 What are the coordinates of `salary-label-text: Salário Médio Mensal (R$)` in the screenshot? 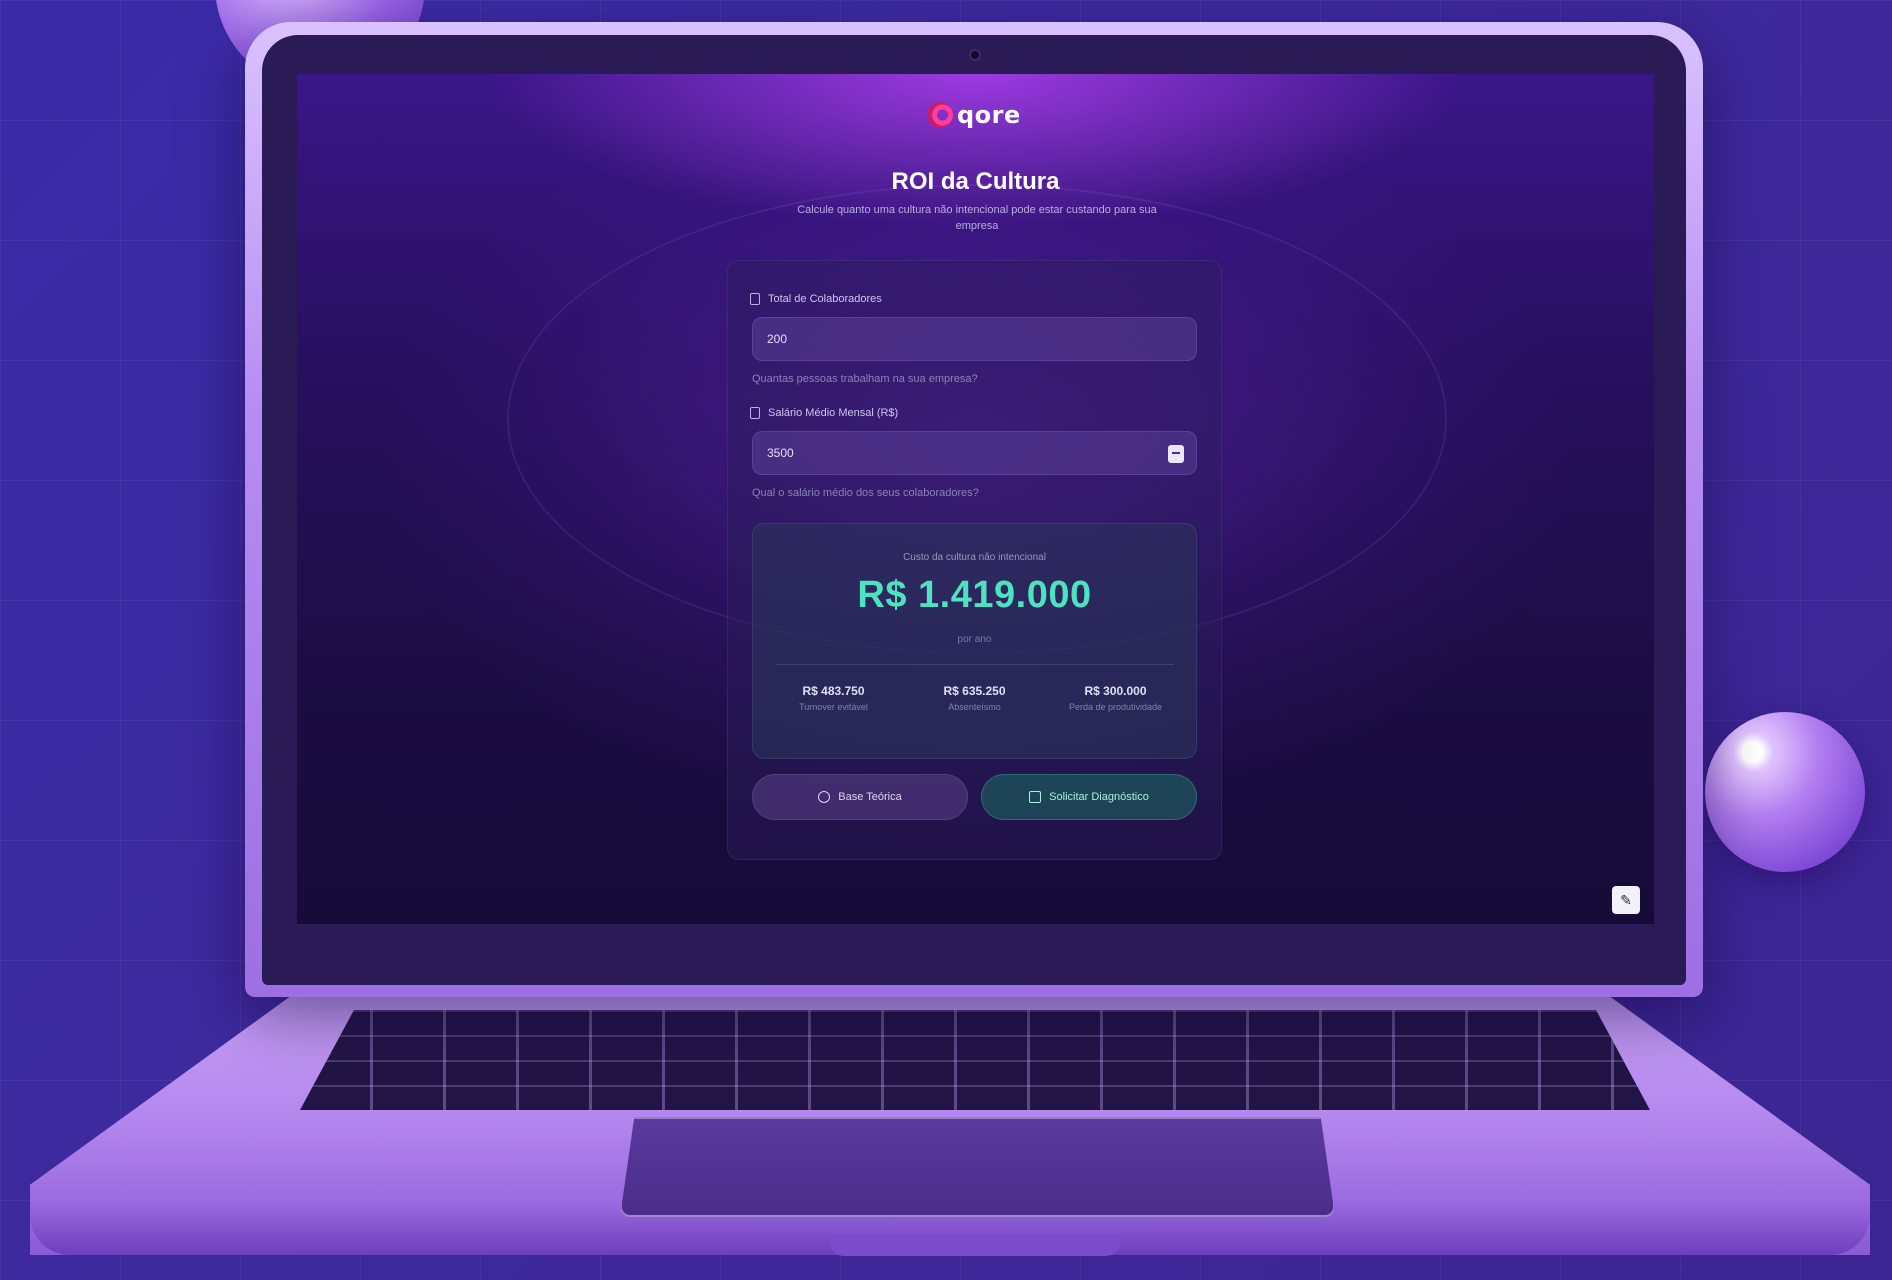 It's located at (833, 413).